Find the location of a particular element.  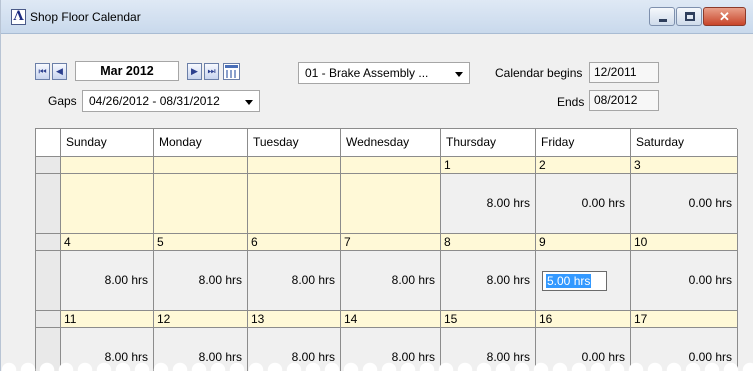

date-cell: 9 is located at coordinates (583, 242).